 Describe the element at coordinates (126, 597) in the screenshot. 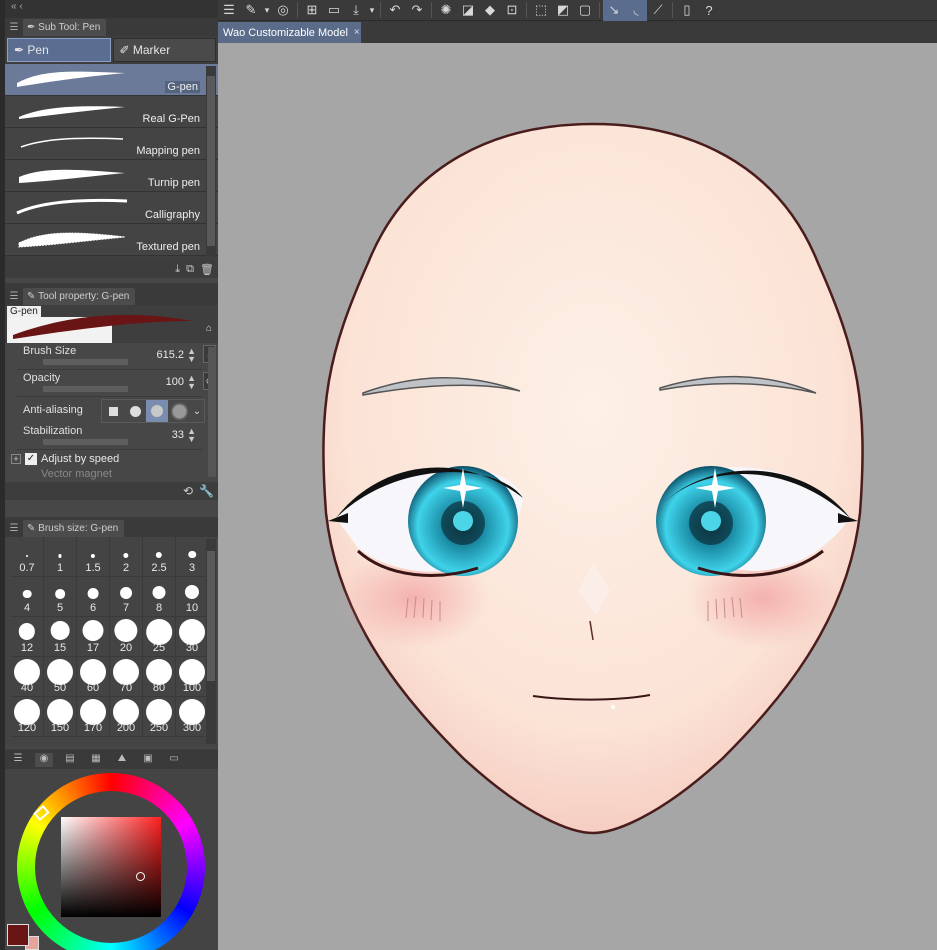

I see `brush-size-cell: 7` at that location.